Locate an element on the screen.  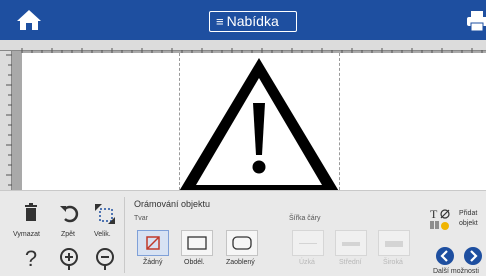
resize-icon is located at coordinates (105, 214).